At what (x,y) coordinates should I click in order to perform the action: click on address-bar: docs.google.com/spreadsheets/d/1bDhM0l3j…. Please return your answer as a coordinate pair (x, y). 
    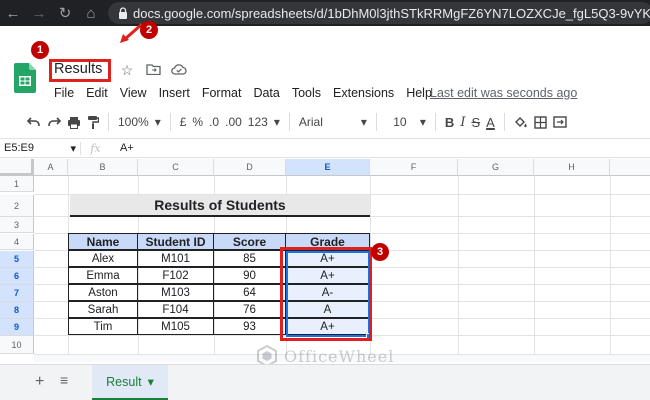
    Looking at the image, I should click on (379, 13).